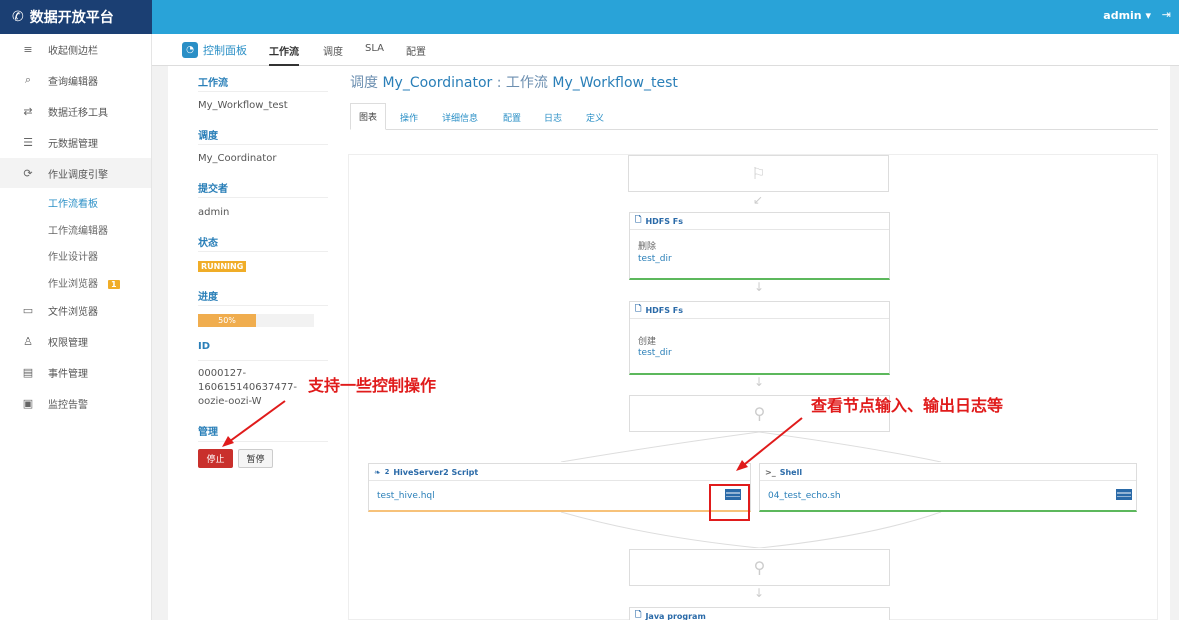 This screenshot has height=620, width=1179. Describe the element at coordinates (333, 50) in the screenshot. I see `nav-schedule: 调度` at that location.